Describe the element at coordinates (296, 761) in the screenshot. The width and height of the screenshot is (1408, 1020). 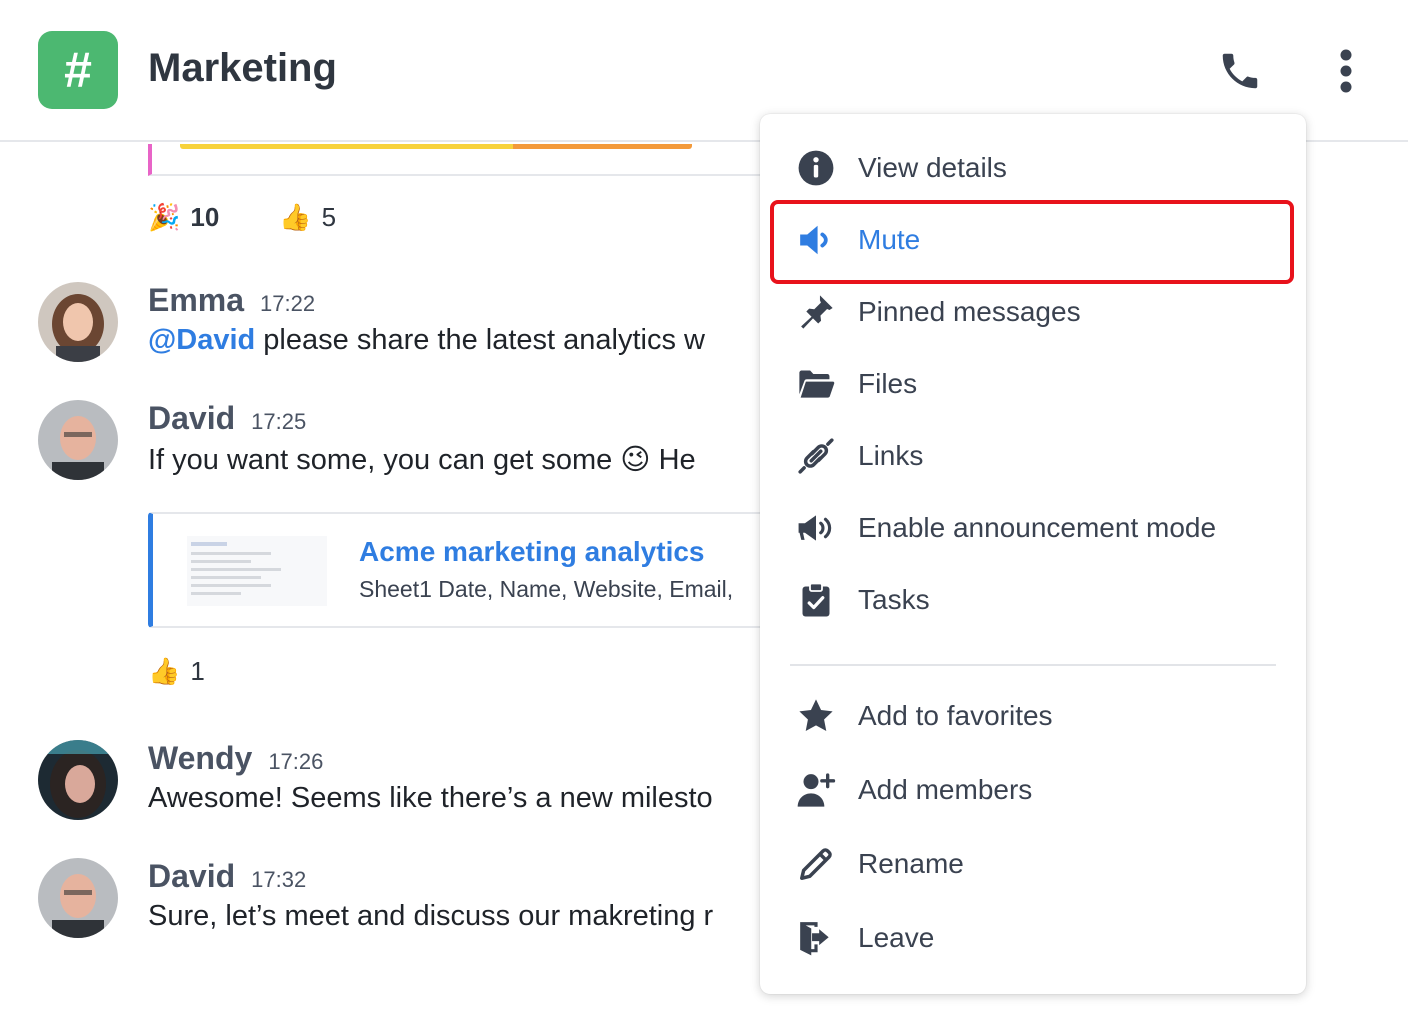
I see `message-time: 17:26` at that location.